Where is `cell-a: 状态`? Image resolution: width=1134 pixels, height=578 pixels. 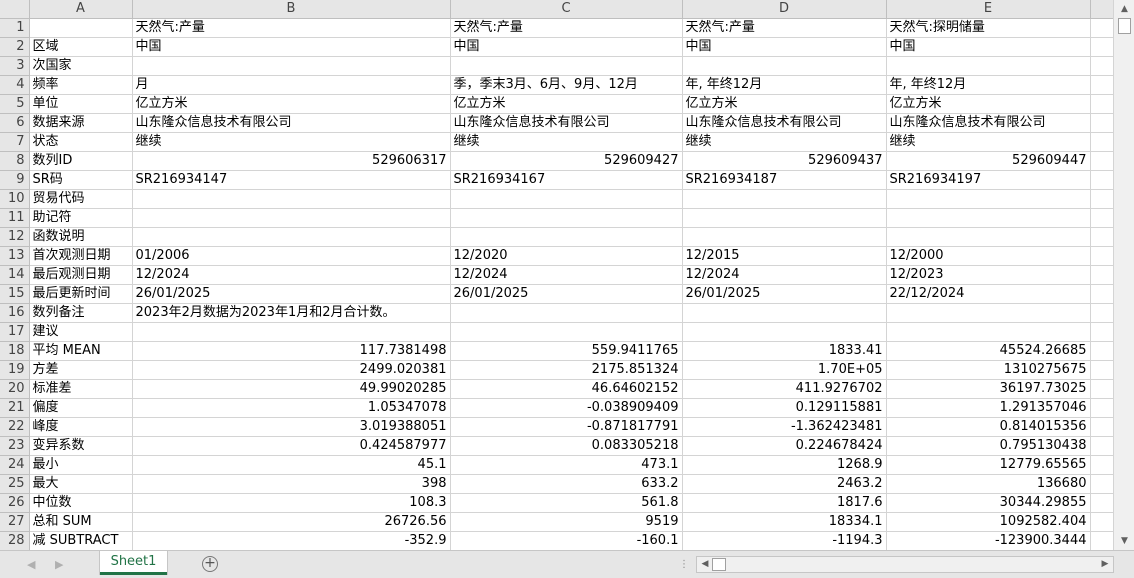
cell-a: 状态 is located at coordinates (81, 142).